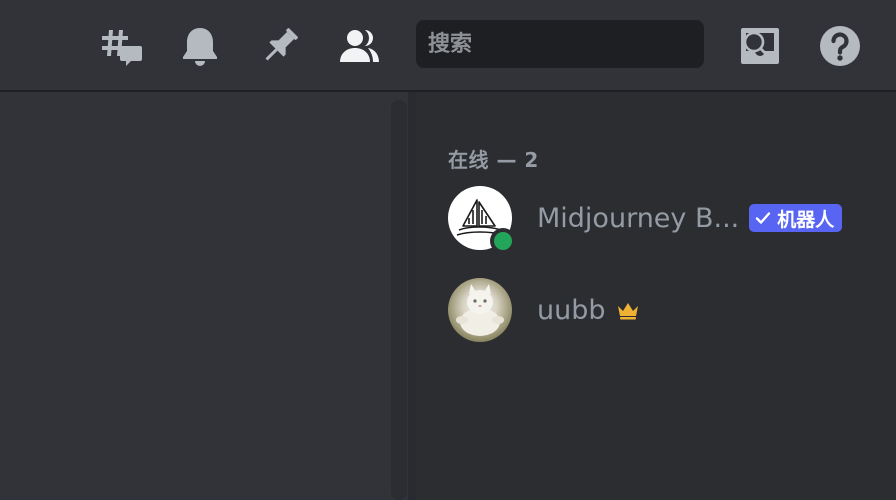  I want to click on bot-badge: 机器人, so click(796, 218).